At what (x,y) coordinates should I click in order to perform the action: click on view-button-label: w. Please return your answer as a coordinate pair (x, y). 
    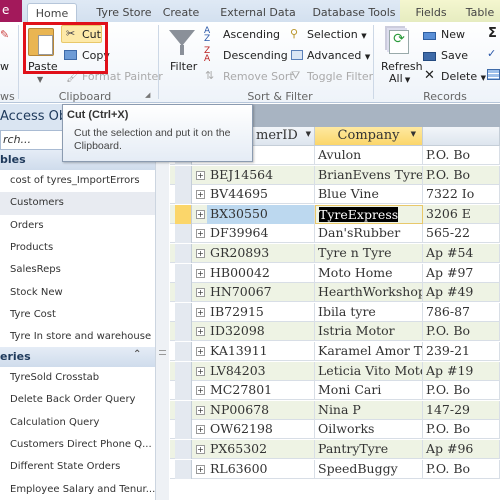
    Looking at the image, I should click on (4, 66).